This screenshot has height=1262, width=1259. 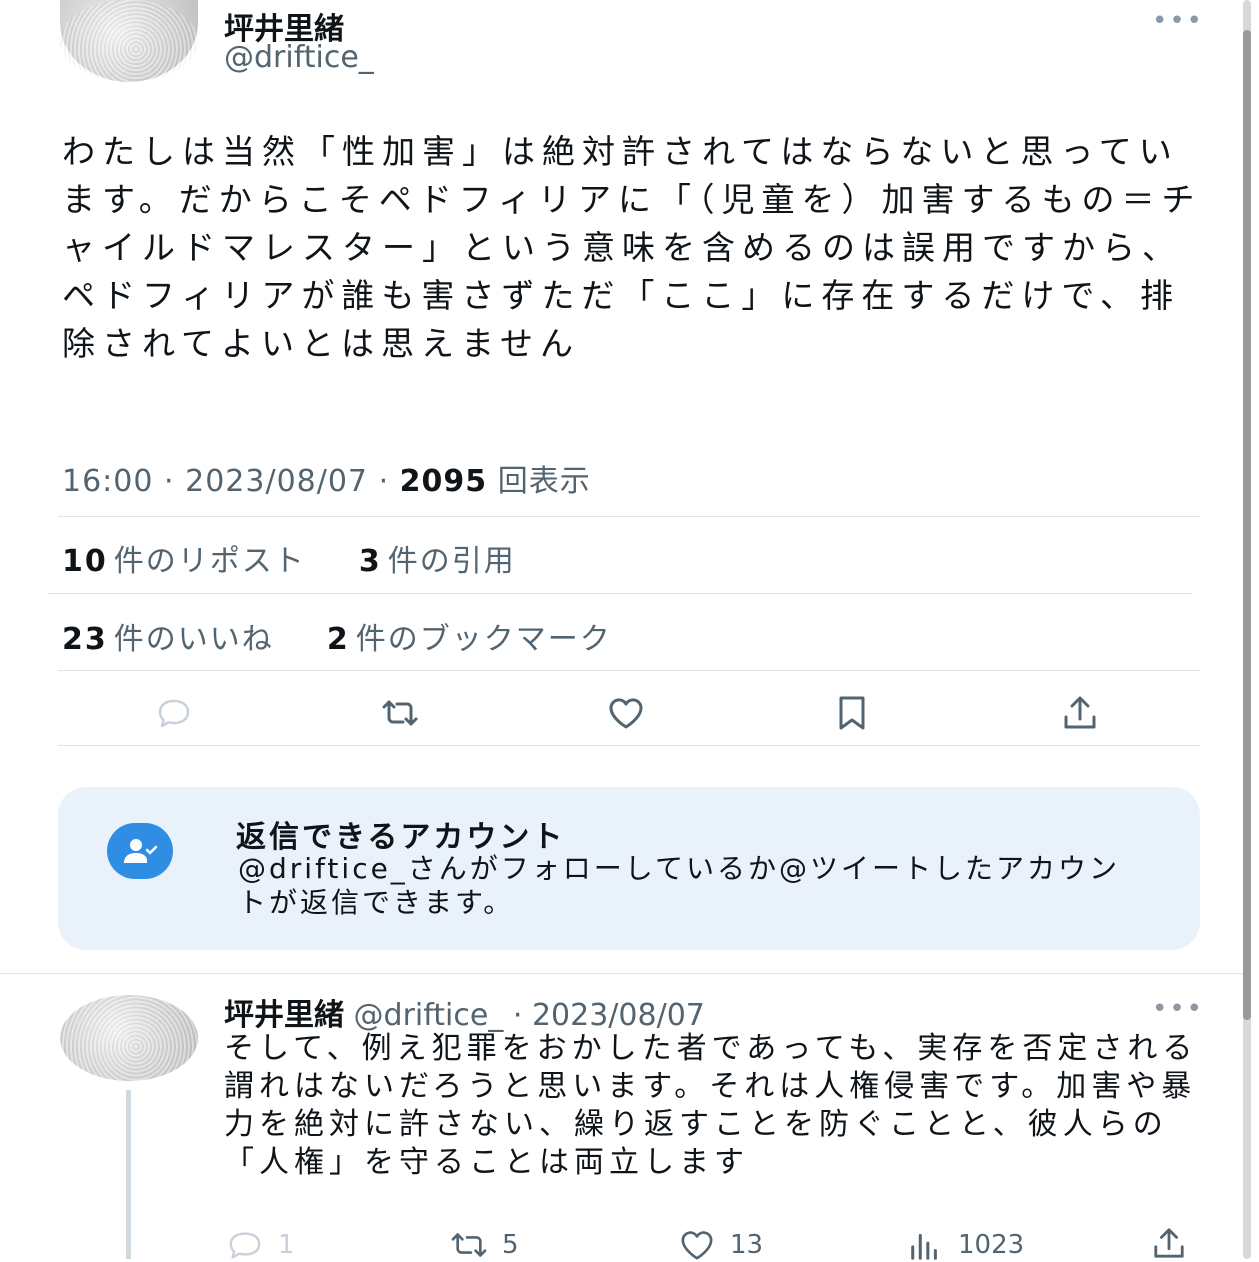 I want to click on reply-retweet-button: 5, so click(x=484, y=1245).